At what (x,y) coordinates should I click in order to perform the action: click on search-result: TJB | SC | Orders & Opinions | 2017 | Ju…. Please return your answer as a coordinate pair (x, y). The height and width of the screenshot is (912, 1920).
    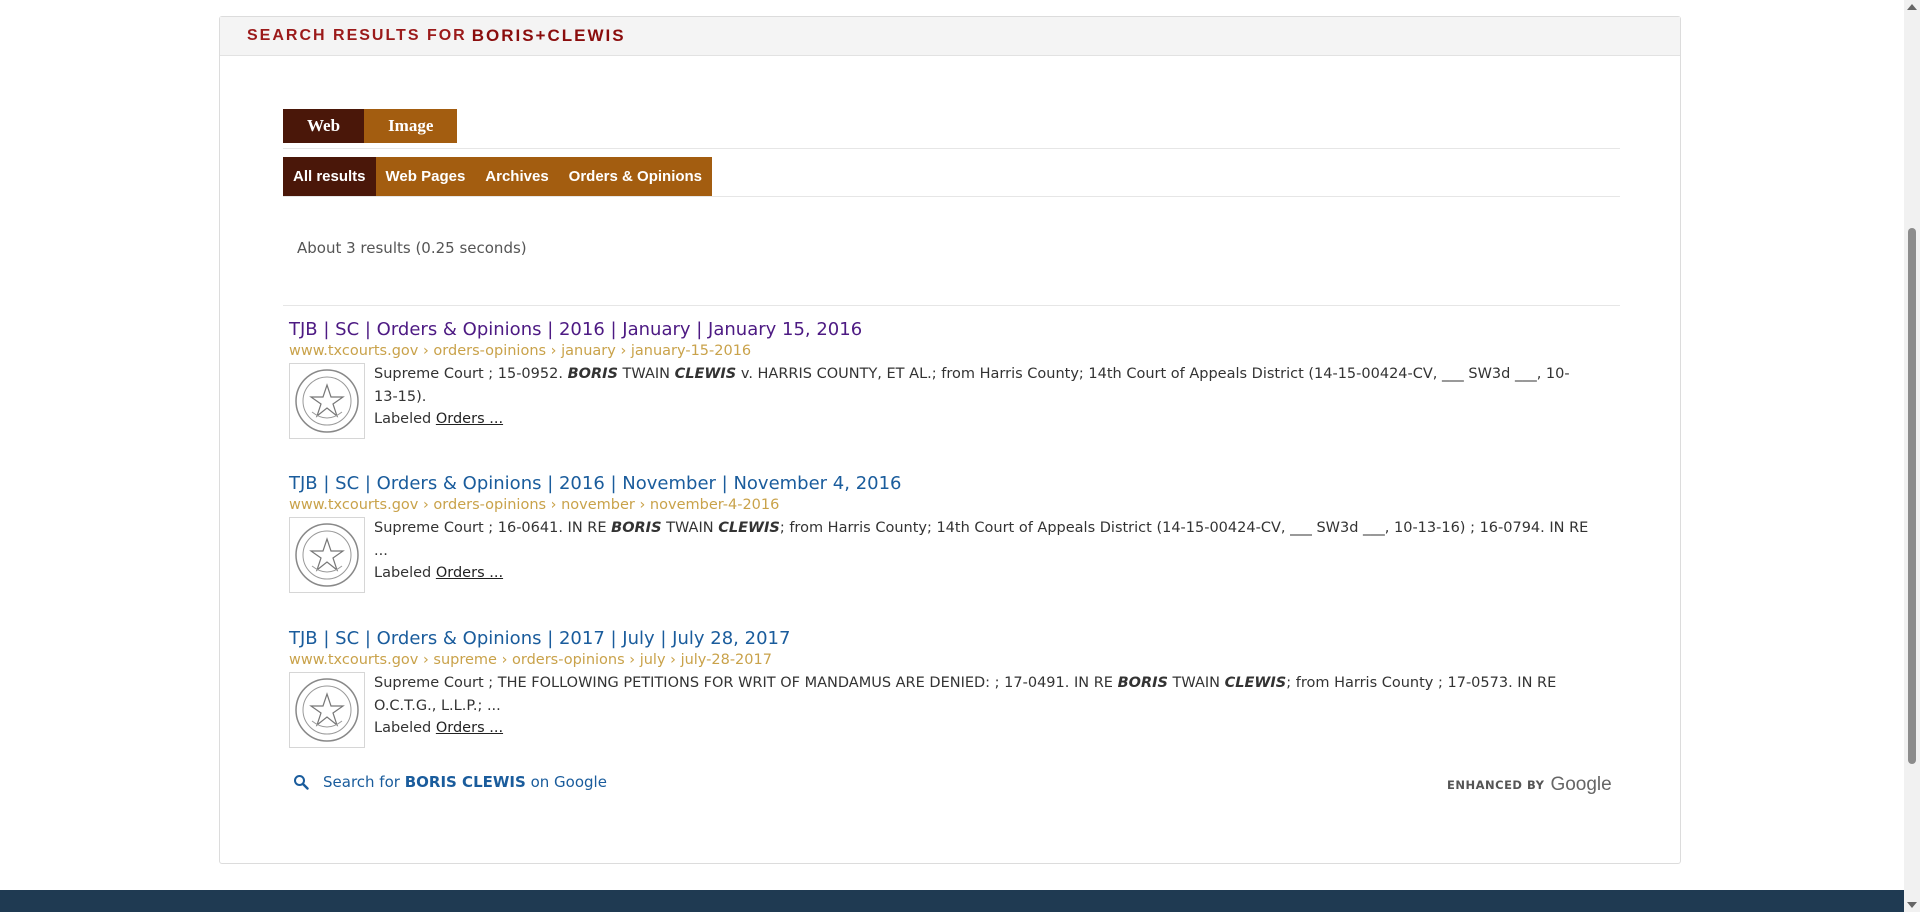
    Looking at the image, I should click on (939, 688).